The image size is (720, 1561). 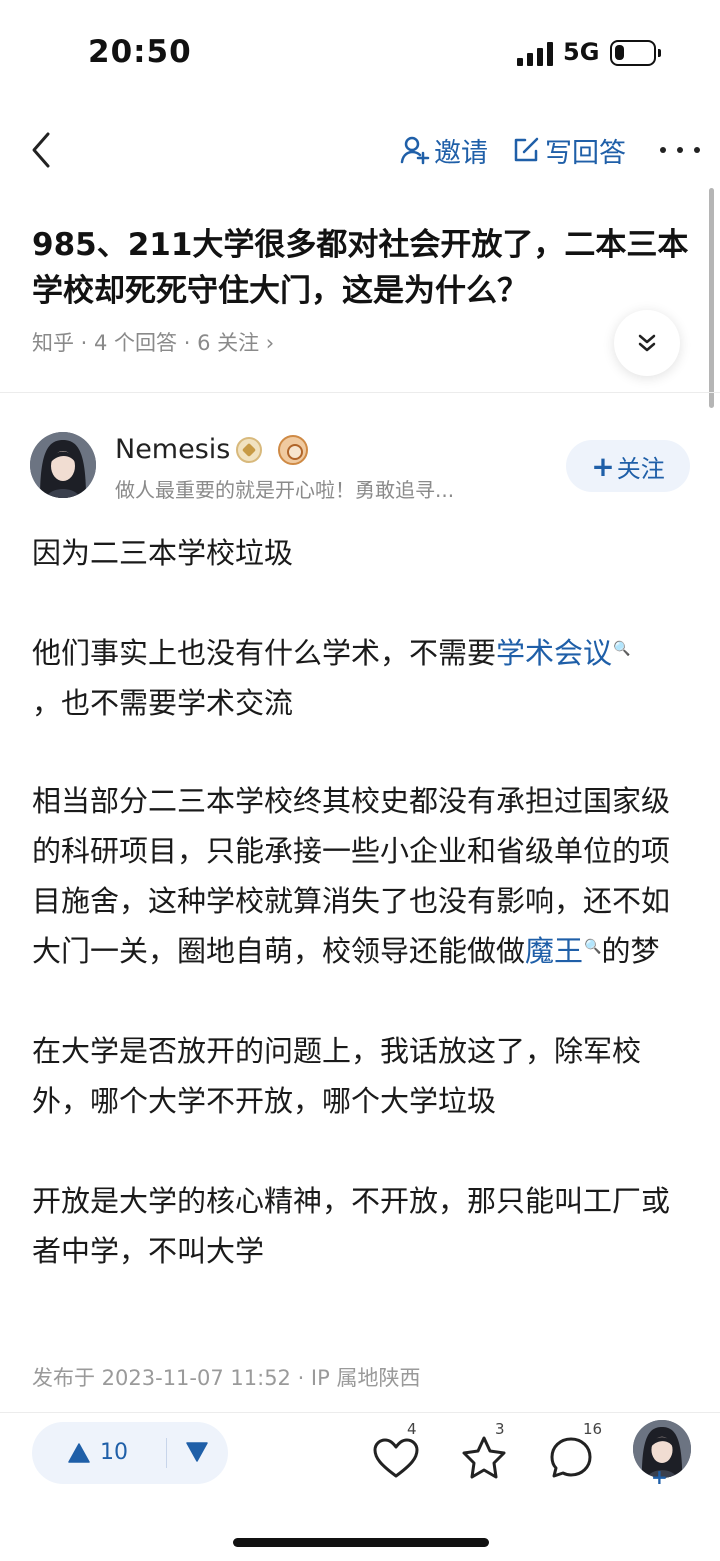 I want to click on battery-fill, so click(x=619, y=52).